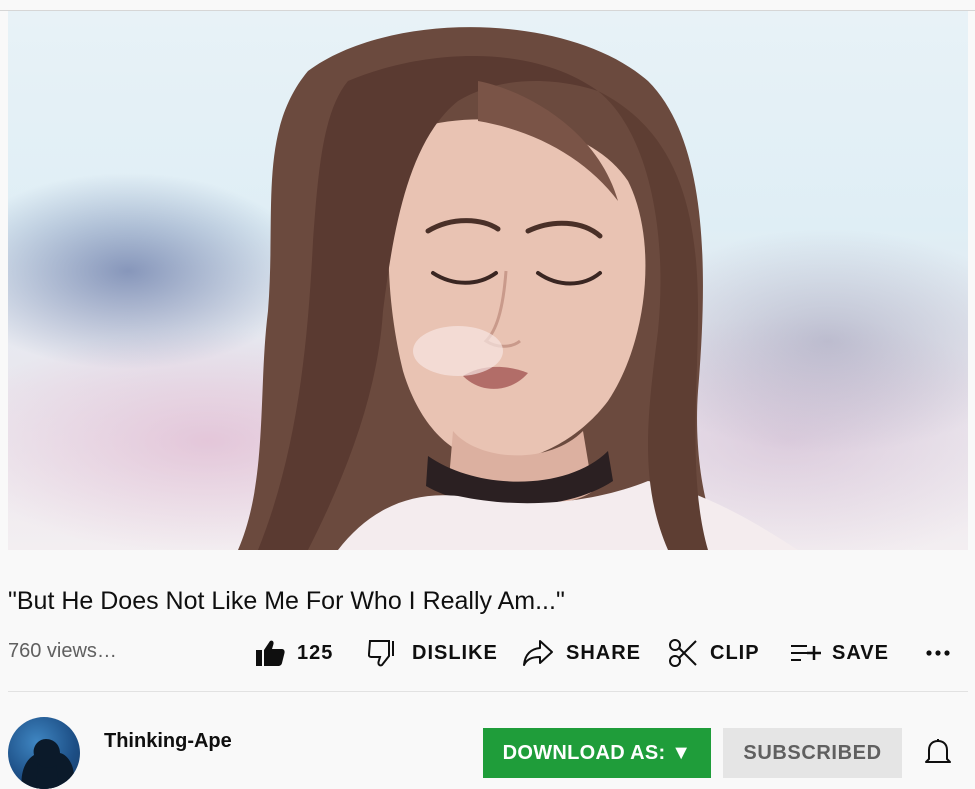 The image size is (975, 789). I want to click on download-as-button: DOWNLOAD AS: ▼, so click(597, 753).